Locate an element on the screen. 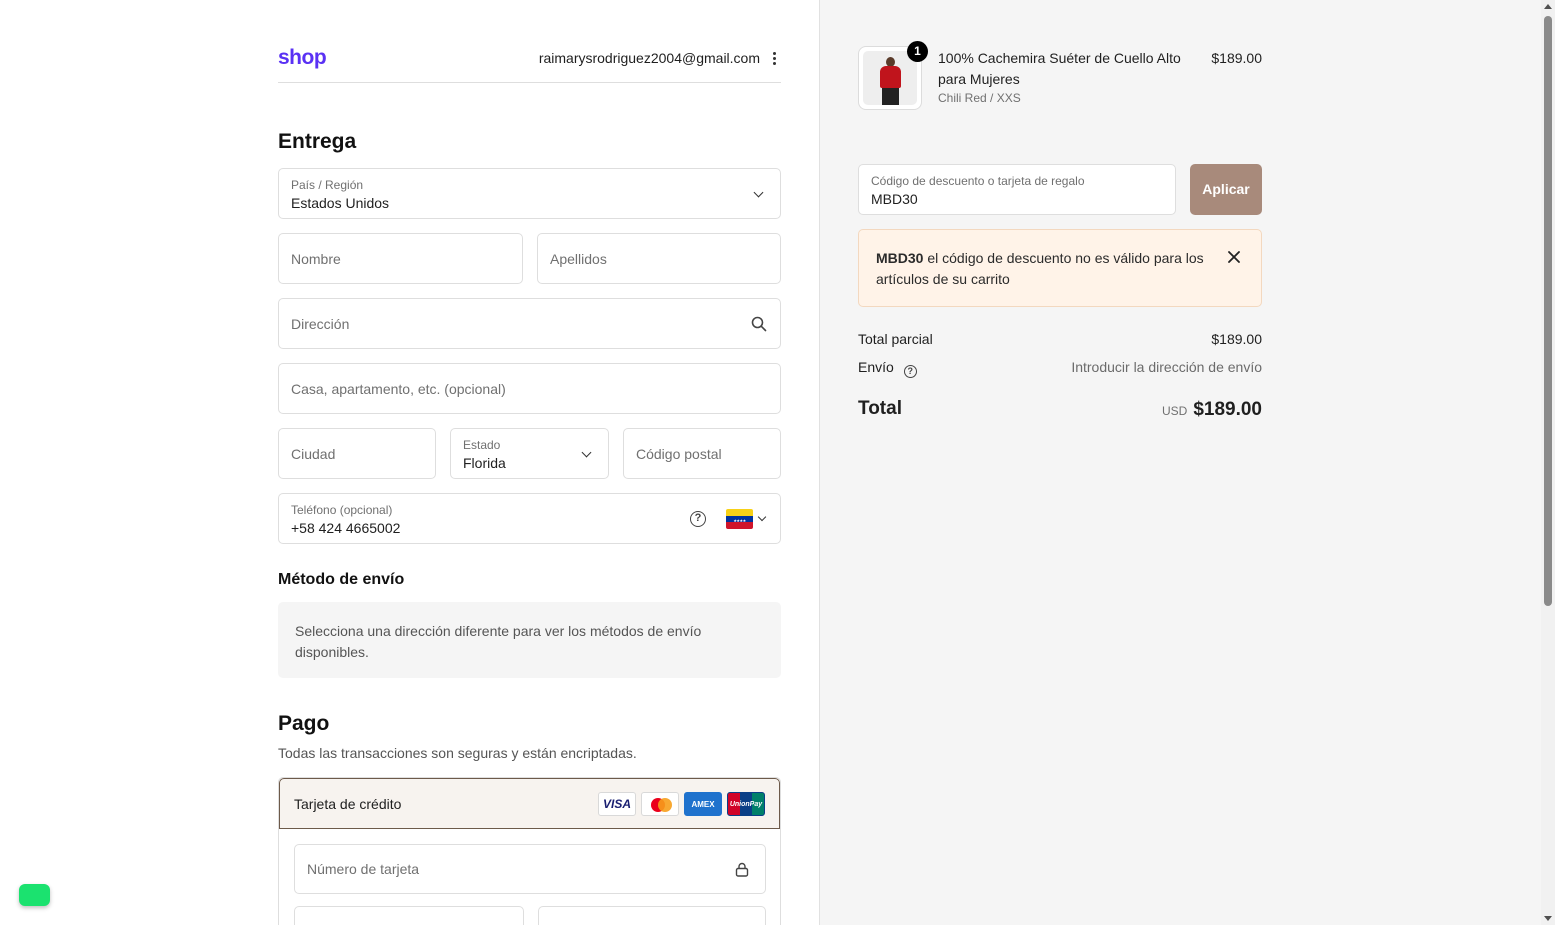 Image resolution: width=1555 pixels, height=925 pixels. discount-code-value: MBD30 is located at coordinates (894, 199).